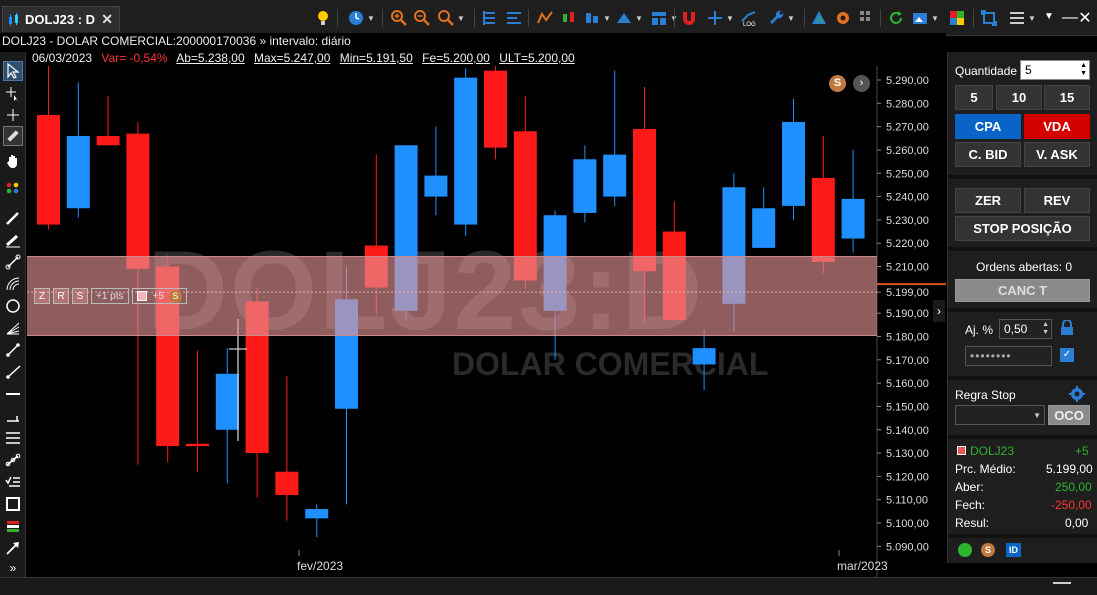 The height and width of the screenshot is (595, 1097). I want to click on reverse-button: REV, so click(1057, 200).